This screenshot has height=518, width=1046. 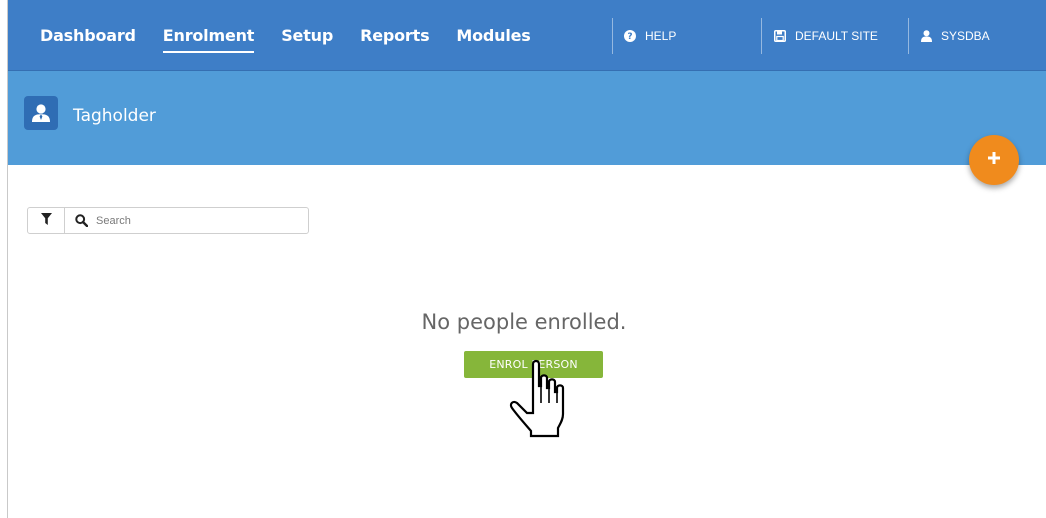 I want to click on page-title: Tagholder, so click(x=114, y=116).